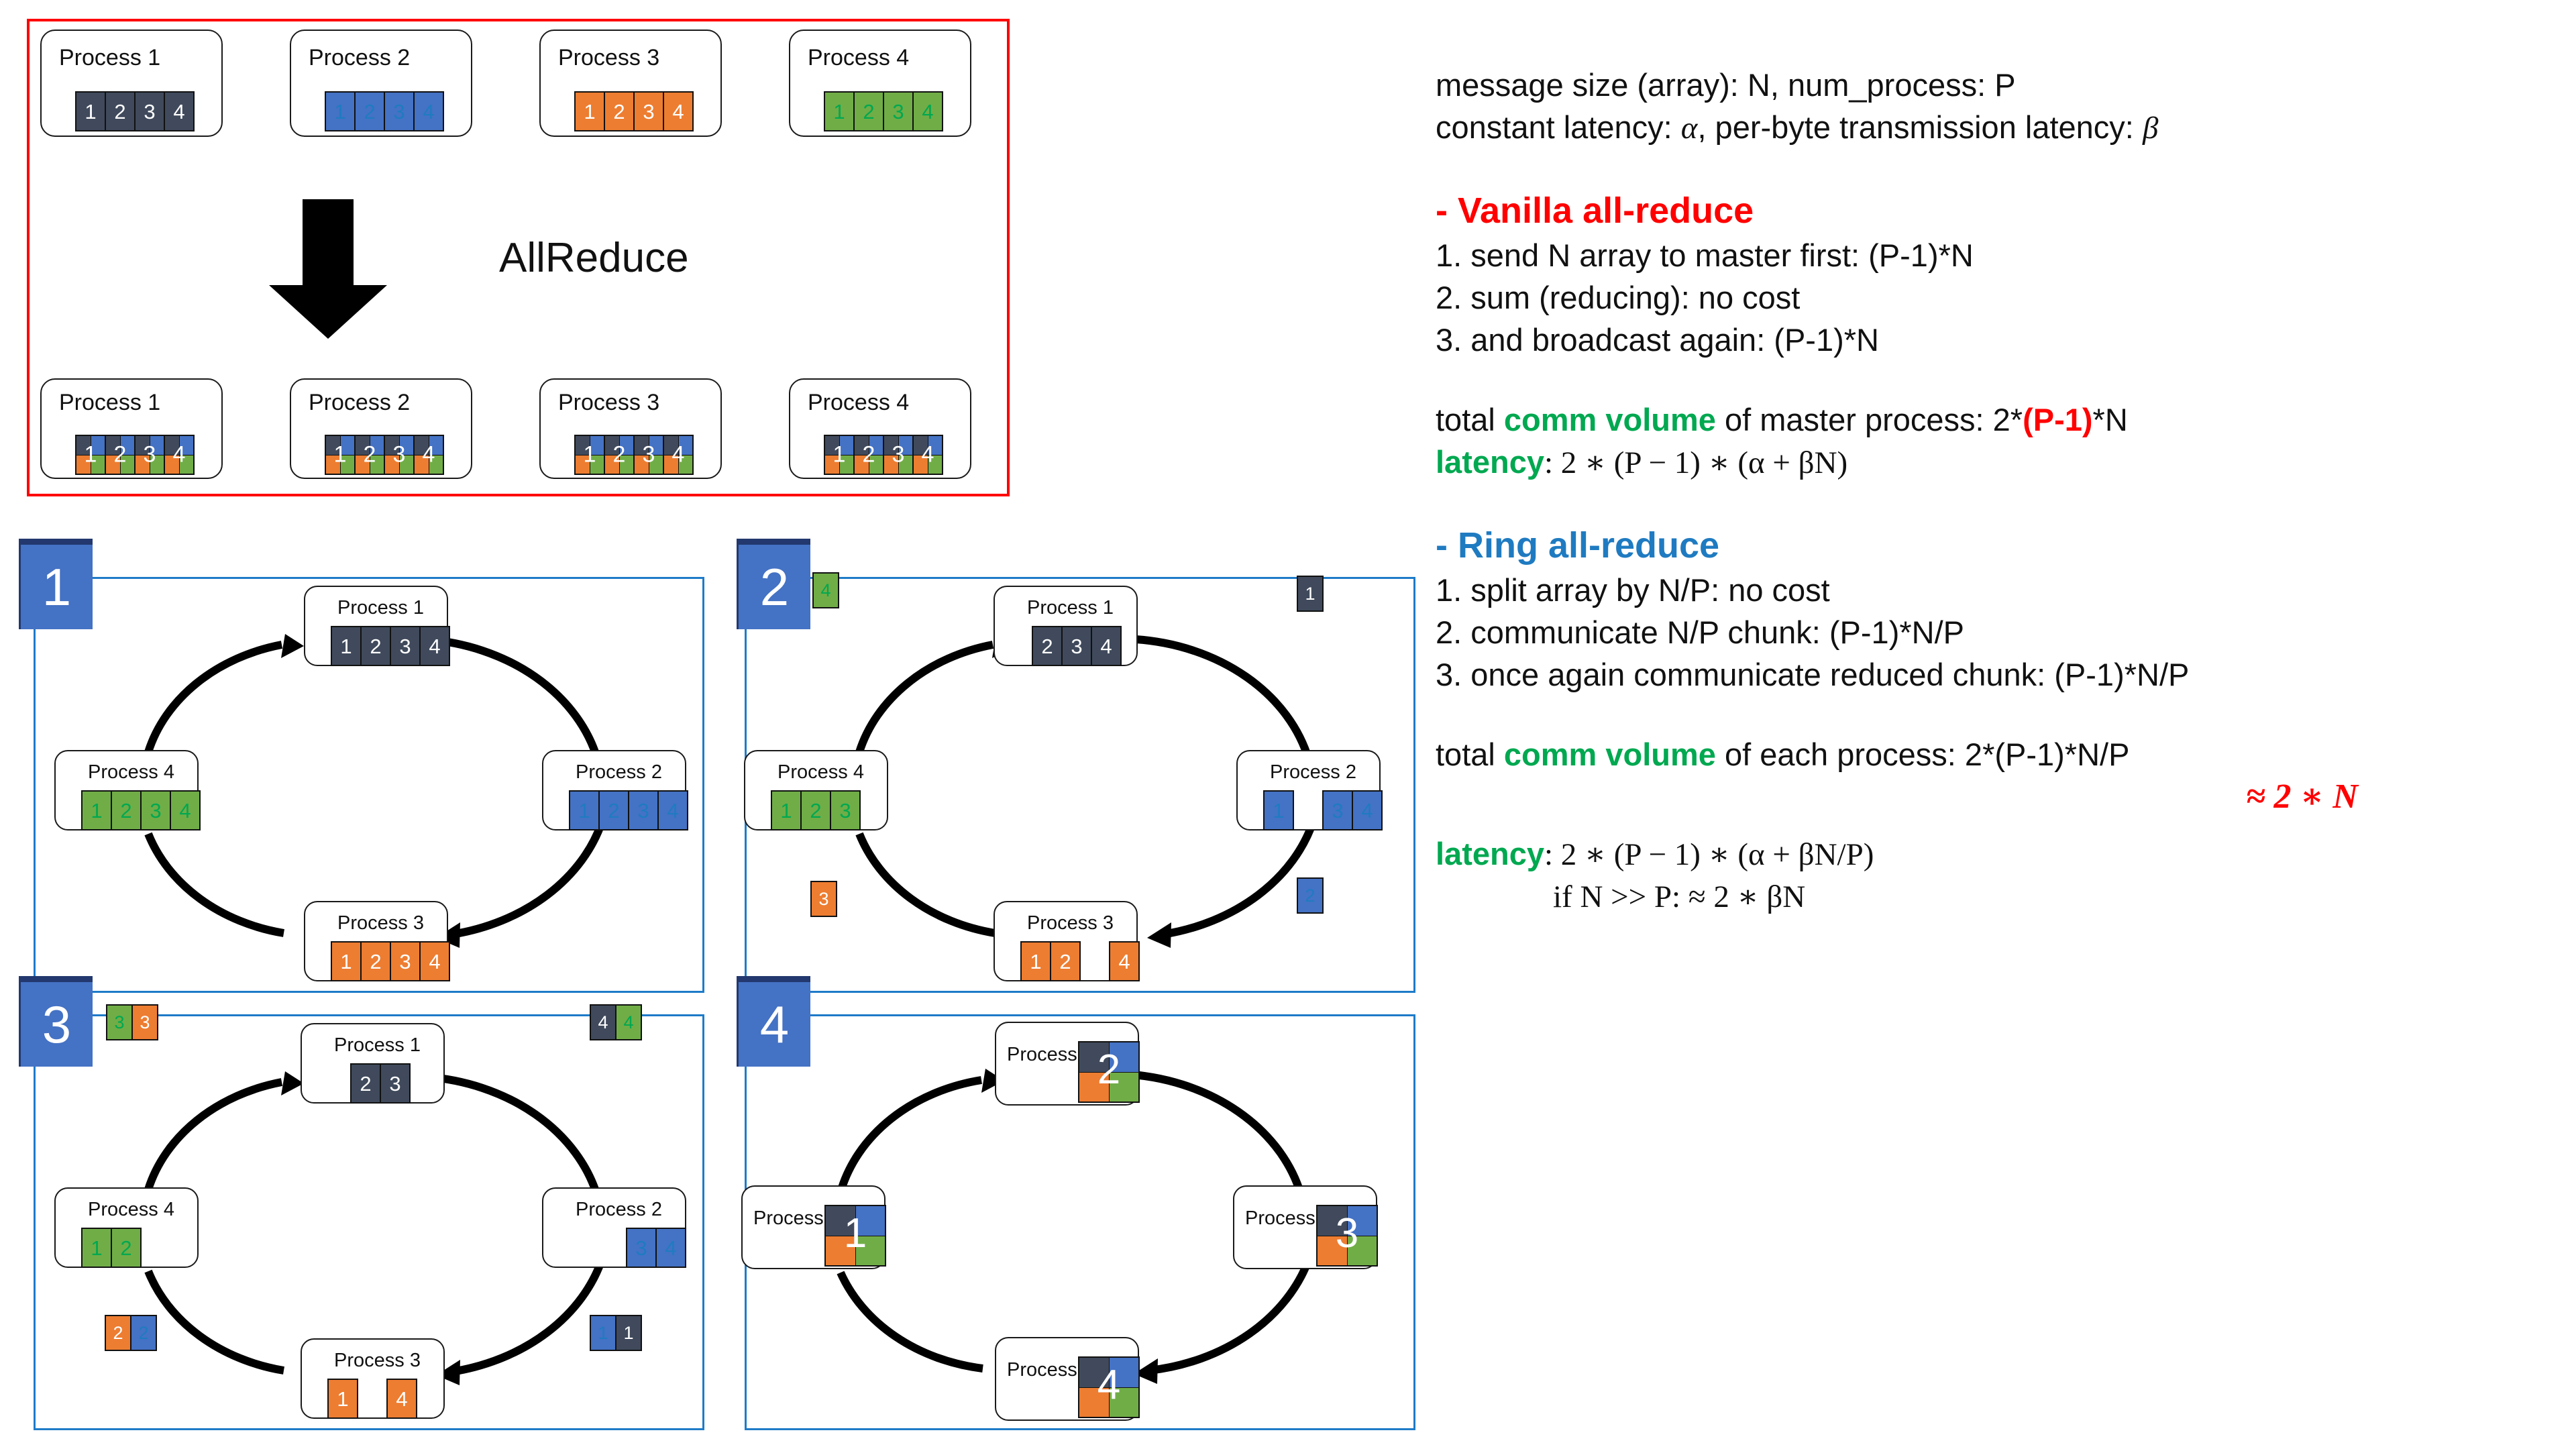  I want to click on process-box-1: Process 1 2 3, so click(373, 1063).